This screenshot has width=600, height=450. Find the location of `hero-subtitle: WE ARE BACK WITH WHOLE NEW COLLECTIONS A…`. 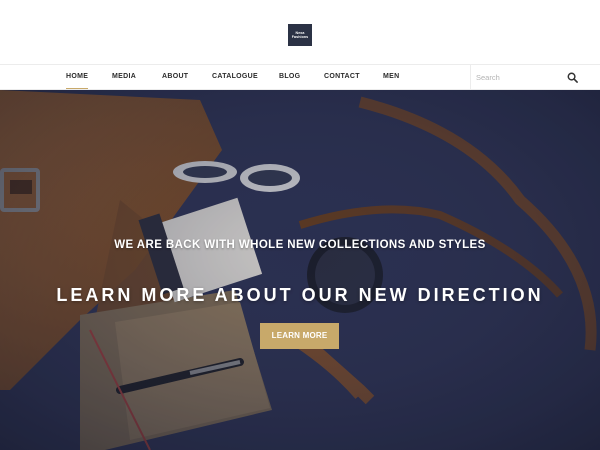

hero-subtitle: WE ARE BACK WITH WHOLE NEW COLLECTIONS A… is located at coordinates (300, 245).